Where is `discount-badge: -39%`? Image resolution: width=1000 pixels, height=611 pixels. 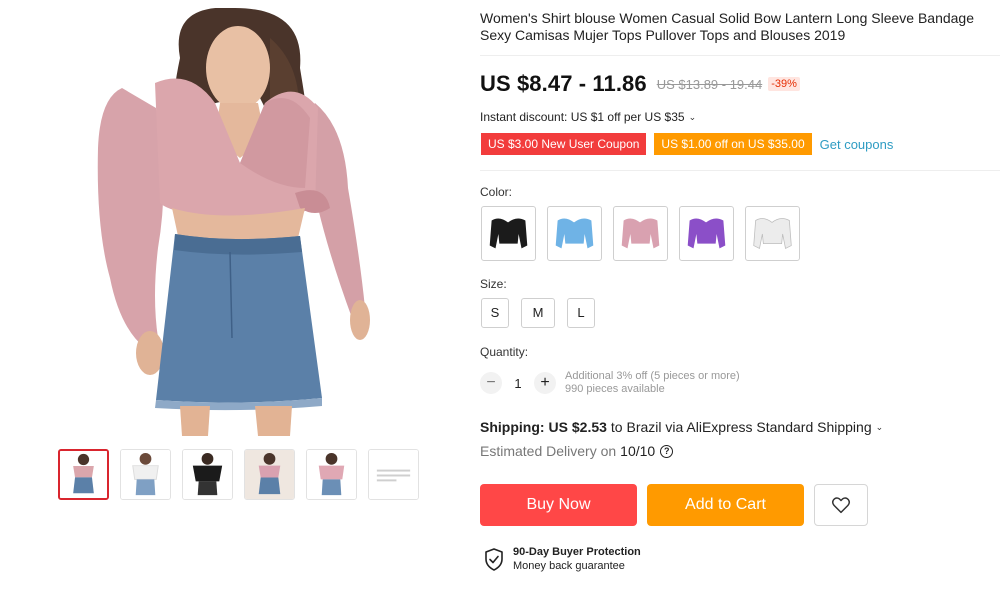 discount-badge: -39% is located at coordinates (784, 84).